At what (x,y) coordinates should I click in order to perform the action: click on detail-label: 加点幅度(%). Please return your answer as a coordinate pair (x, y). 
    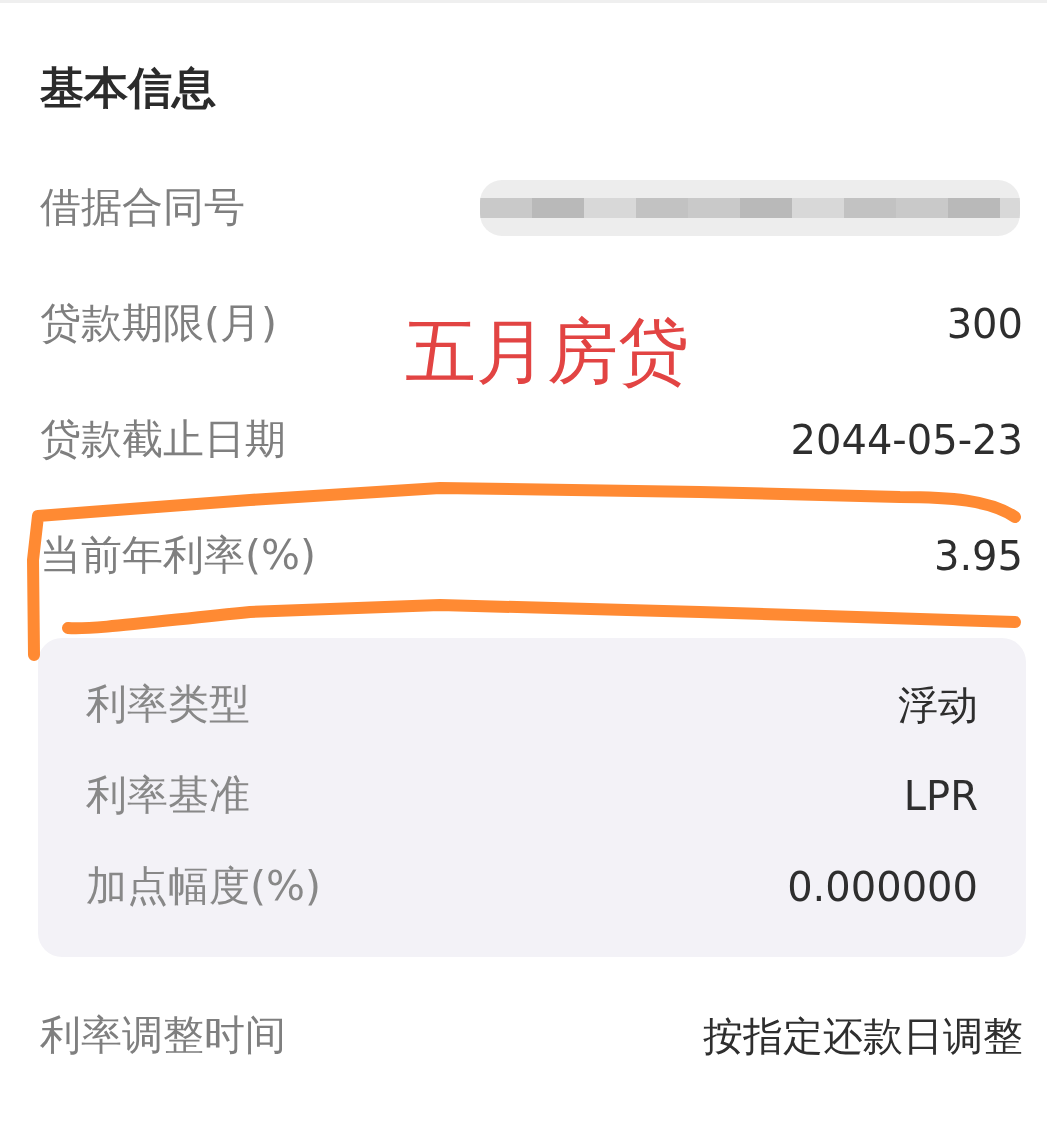
    Looking at the image, I should click on (203, 886).